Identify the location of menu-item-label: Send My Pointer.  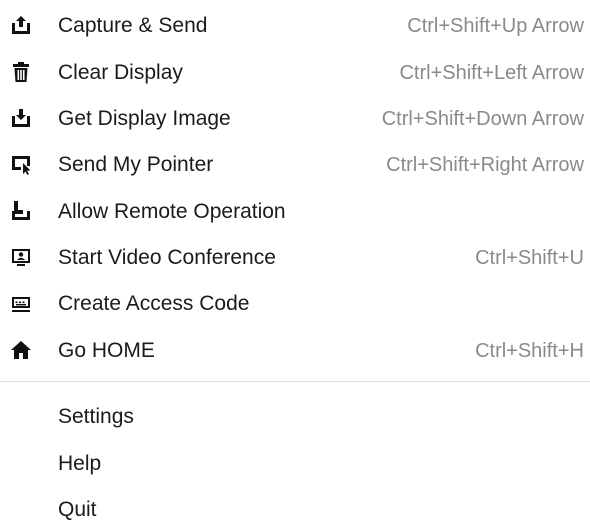
(136, 164).